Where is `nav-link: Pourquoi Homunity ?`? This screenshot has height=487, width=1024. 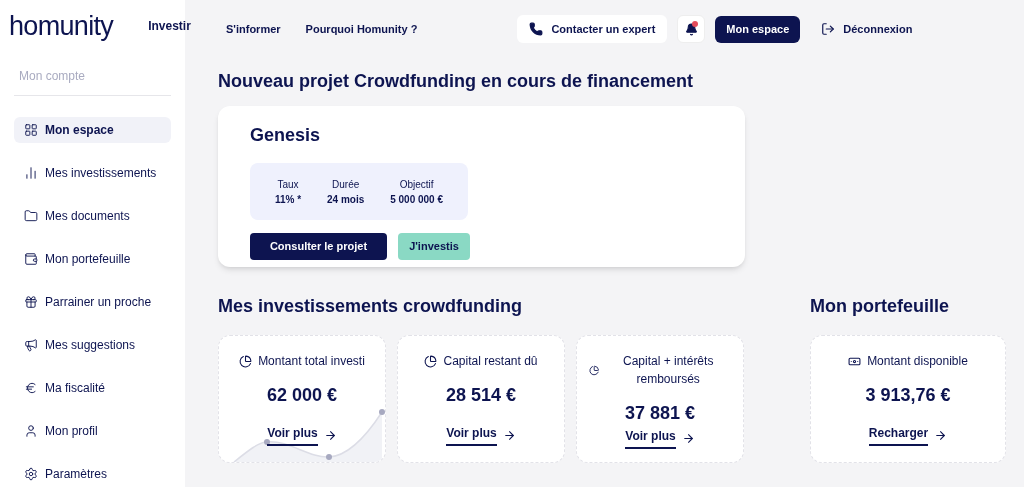
nav-link: Pourquoi Homunity ? is located at coordinates (361, 29).